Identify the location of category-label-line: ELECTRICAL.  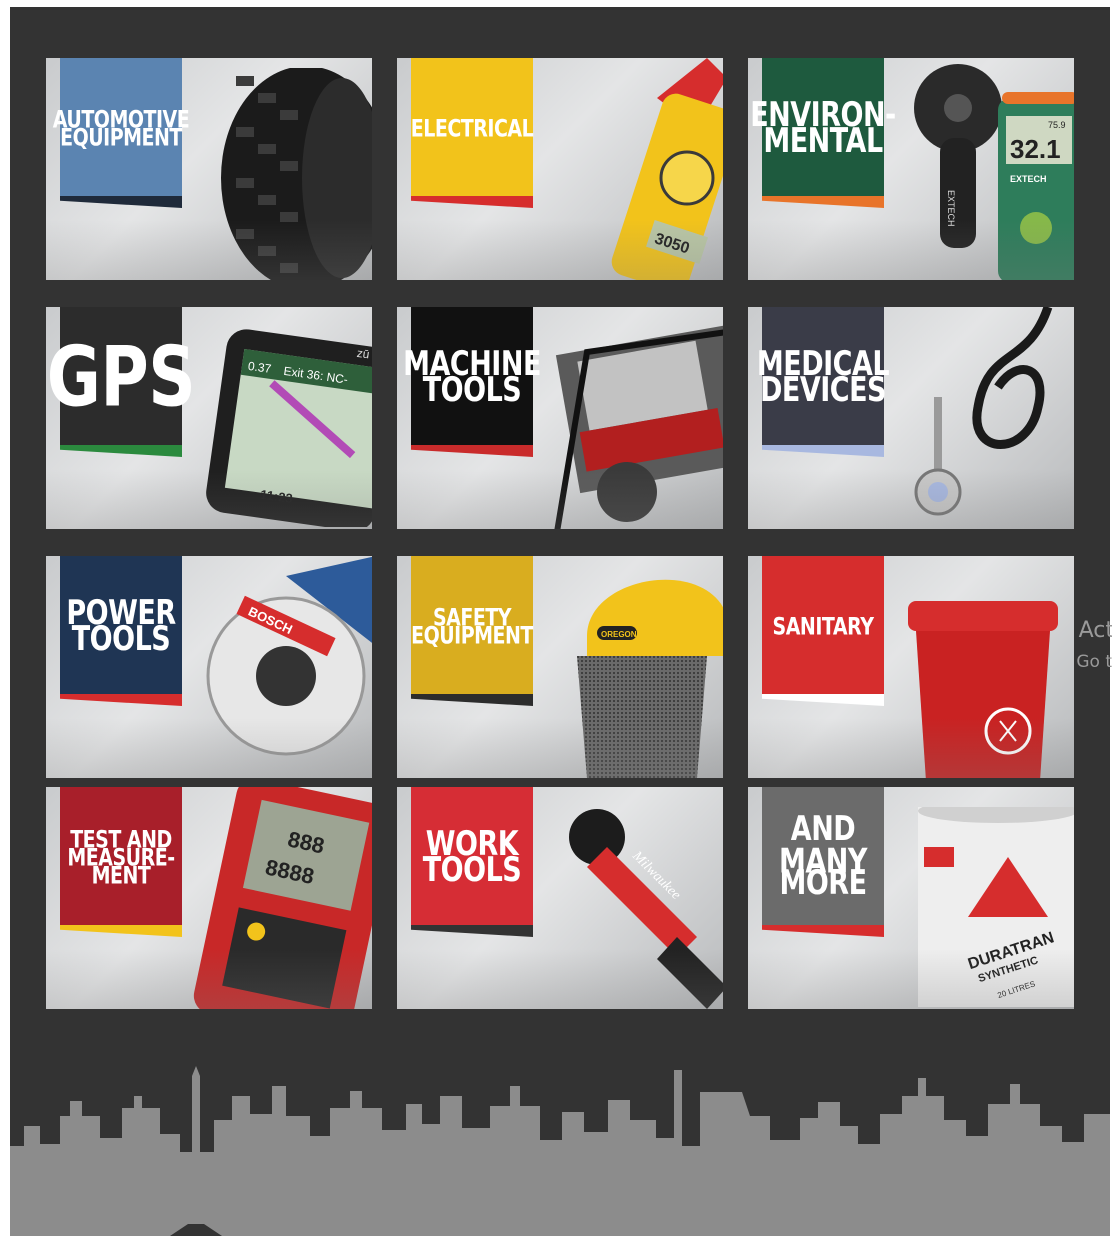
(472, 129).